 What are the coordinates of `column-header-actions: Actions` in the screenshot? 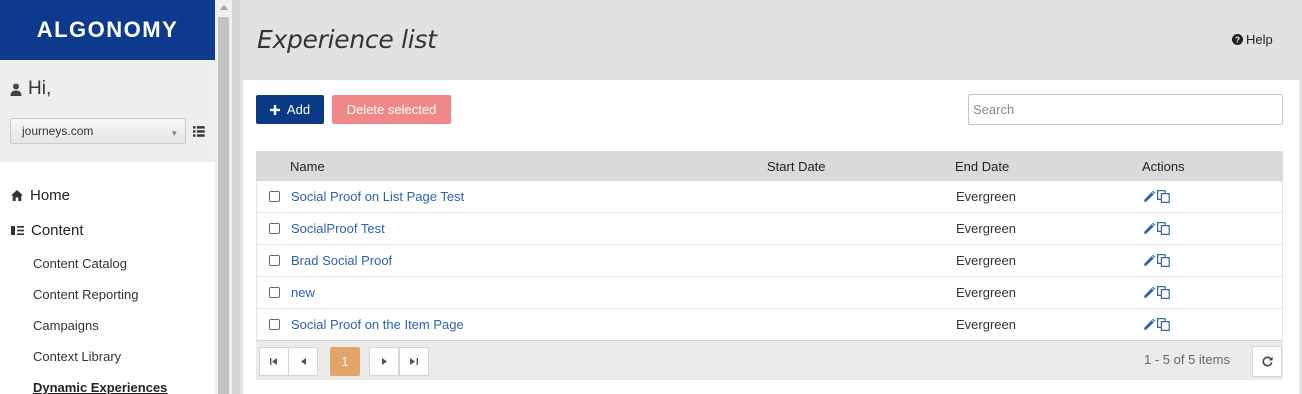 It's located at (1163, 166).